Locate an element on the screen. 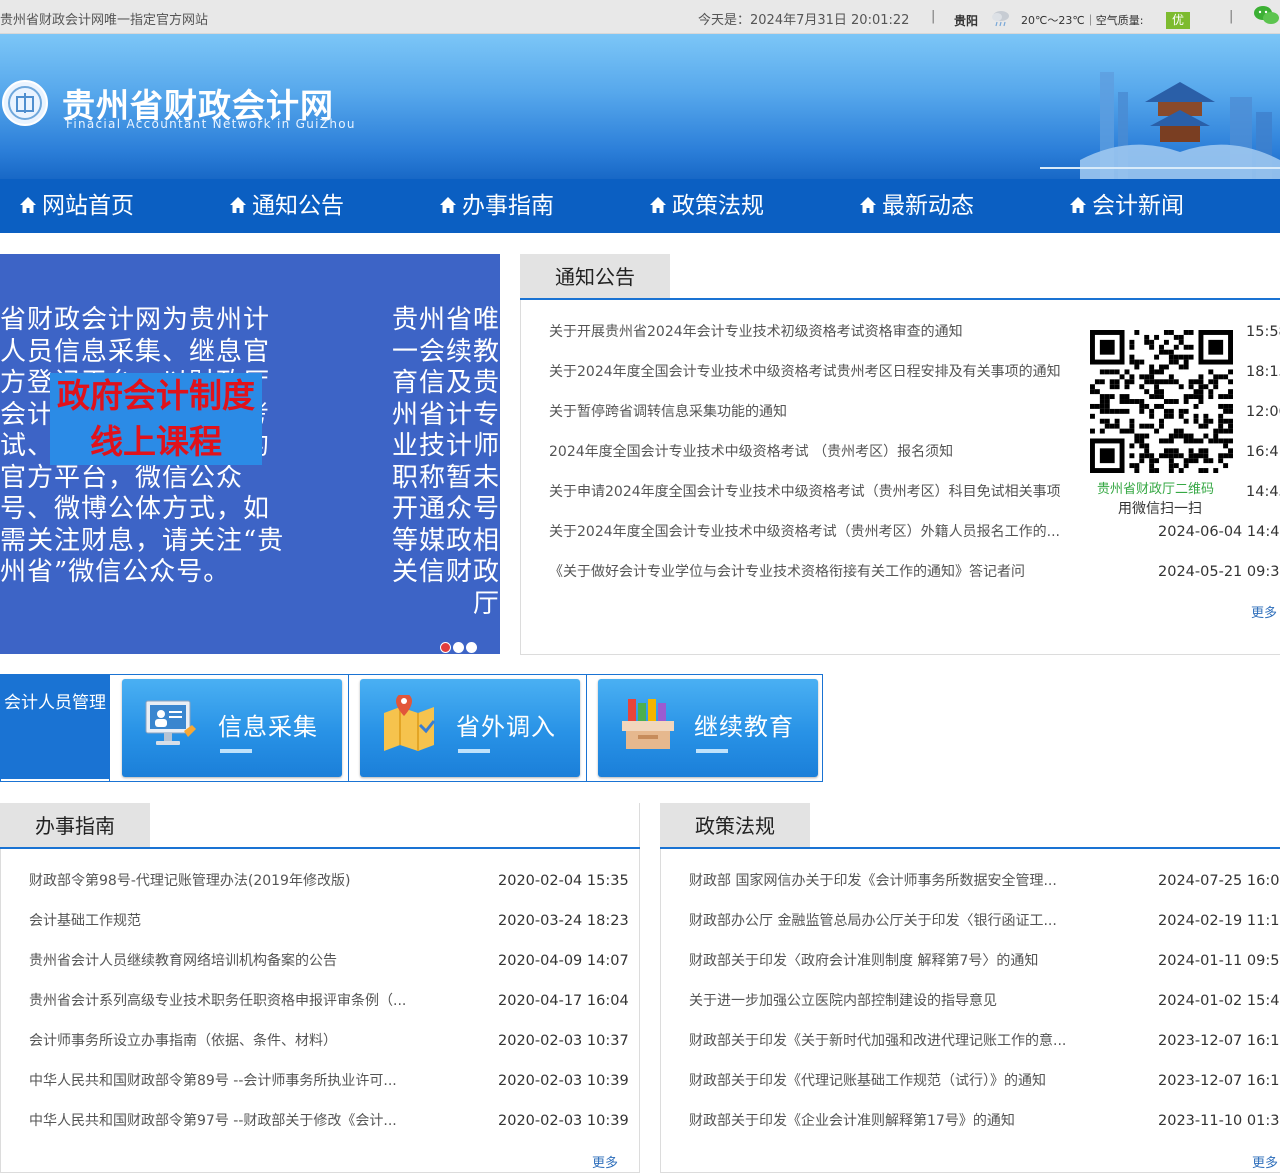 The height and width of the screenshot is (1173, 1280). item-title: 关于暂停跨省调转信息采集功能的通知 is located at coordinates (815, 412).